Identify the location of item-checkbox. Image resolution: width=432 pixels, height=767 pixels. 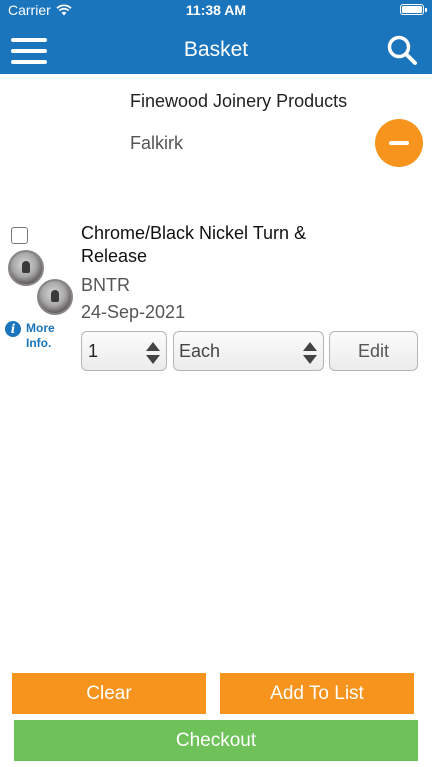
(19, 235).